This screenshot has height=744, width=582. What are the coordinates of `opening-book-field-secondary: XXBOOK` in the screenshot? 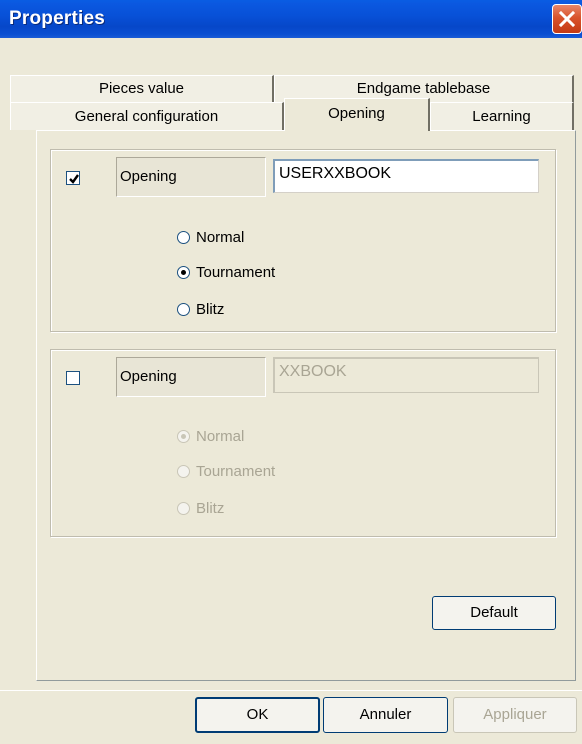 It's located at (406, 375).